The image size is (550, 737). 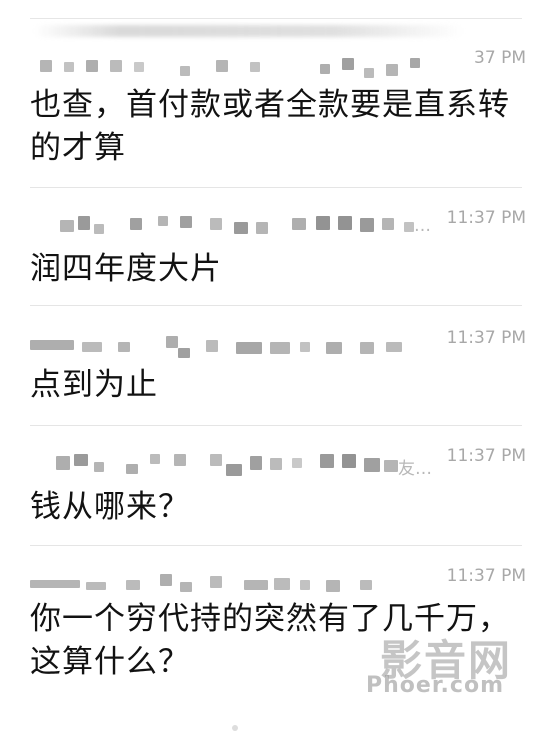 I want to click on top-divider, so click(x=276, y=18).